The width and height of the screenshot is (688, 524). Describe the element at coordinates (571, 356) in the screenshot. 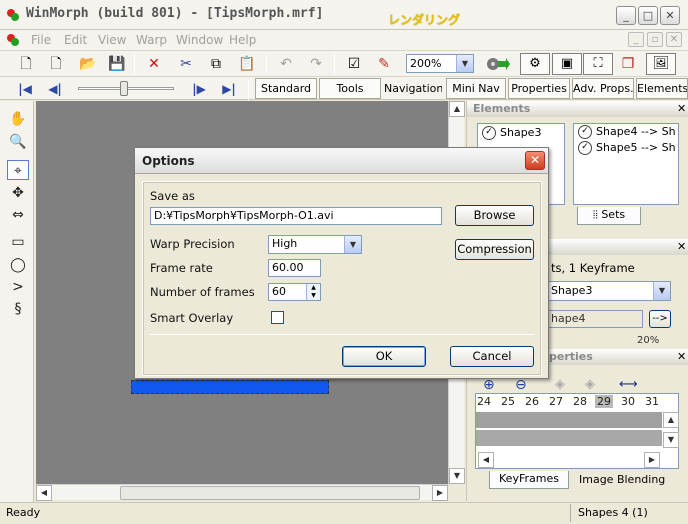

I see `keyframe-panel-title: perties` at that location.